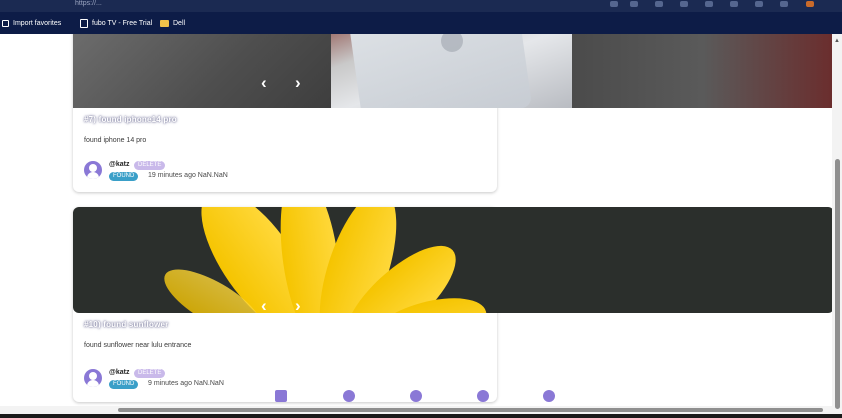 The width and height of the screenshot is (842, 418). What do you see at coordinates (84, 23) in the screenshot?
I see `page-icon` at bounding box center [84, 23].